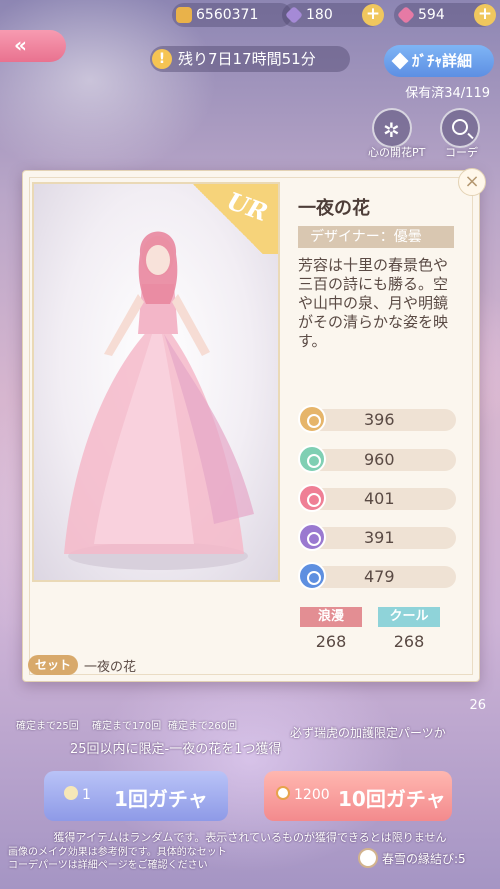  I want to click on tag-cool-value: 268, so click(409, 641).